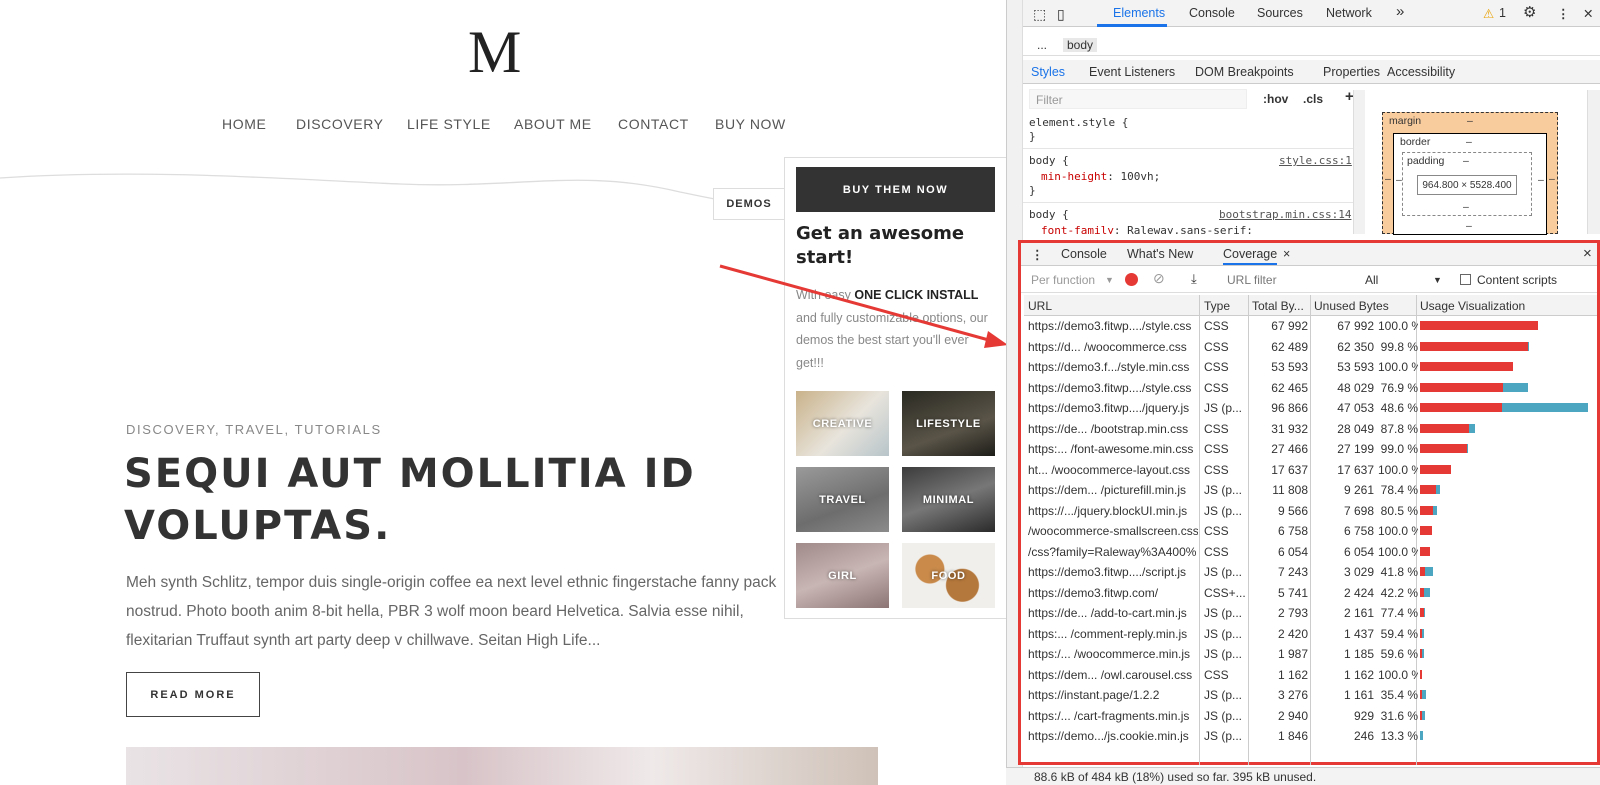 The width and height of the screenshot is (1600, 785). What do you see at coordinates (895, 189) in the screenshot?
I see `buy-them-now-button: BUY THEM NOW` at bounding box center [895, 189].